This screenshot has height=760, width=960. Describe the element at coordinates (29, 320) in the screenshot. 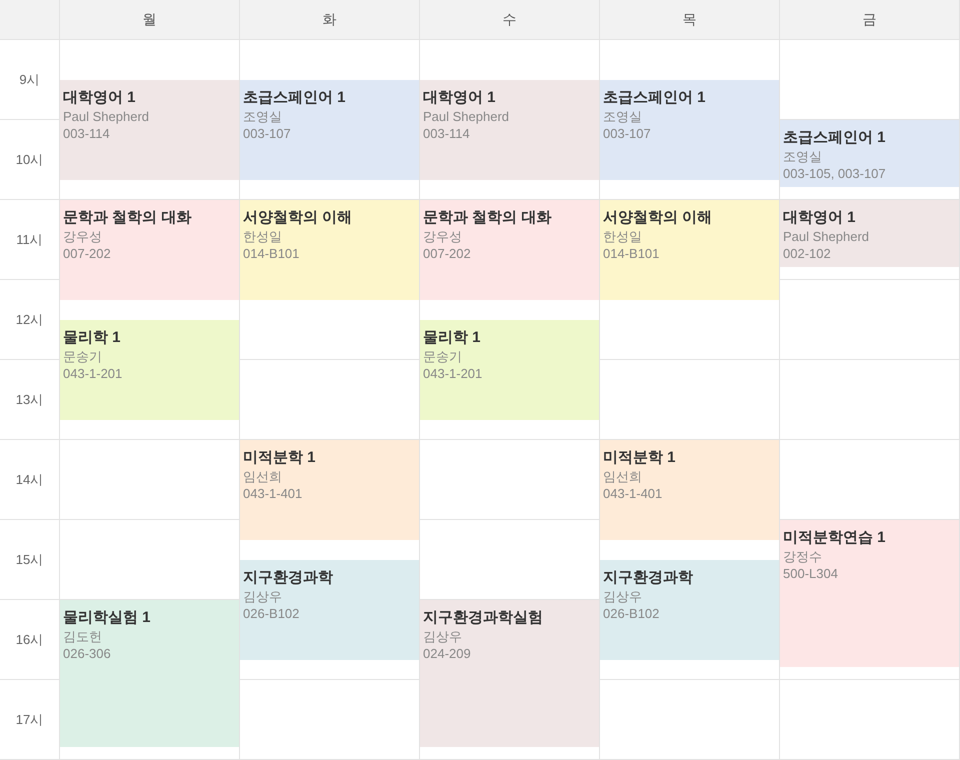

I see `hour-label: 12시` at that location.